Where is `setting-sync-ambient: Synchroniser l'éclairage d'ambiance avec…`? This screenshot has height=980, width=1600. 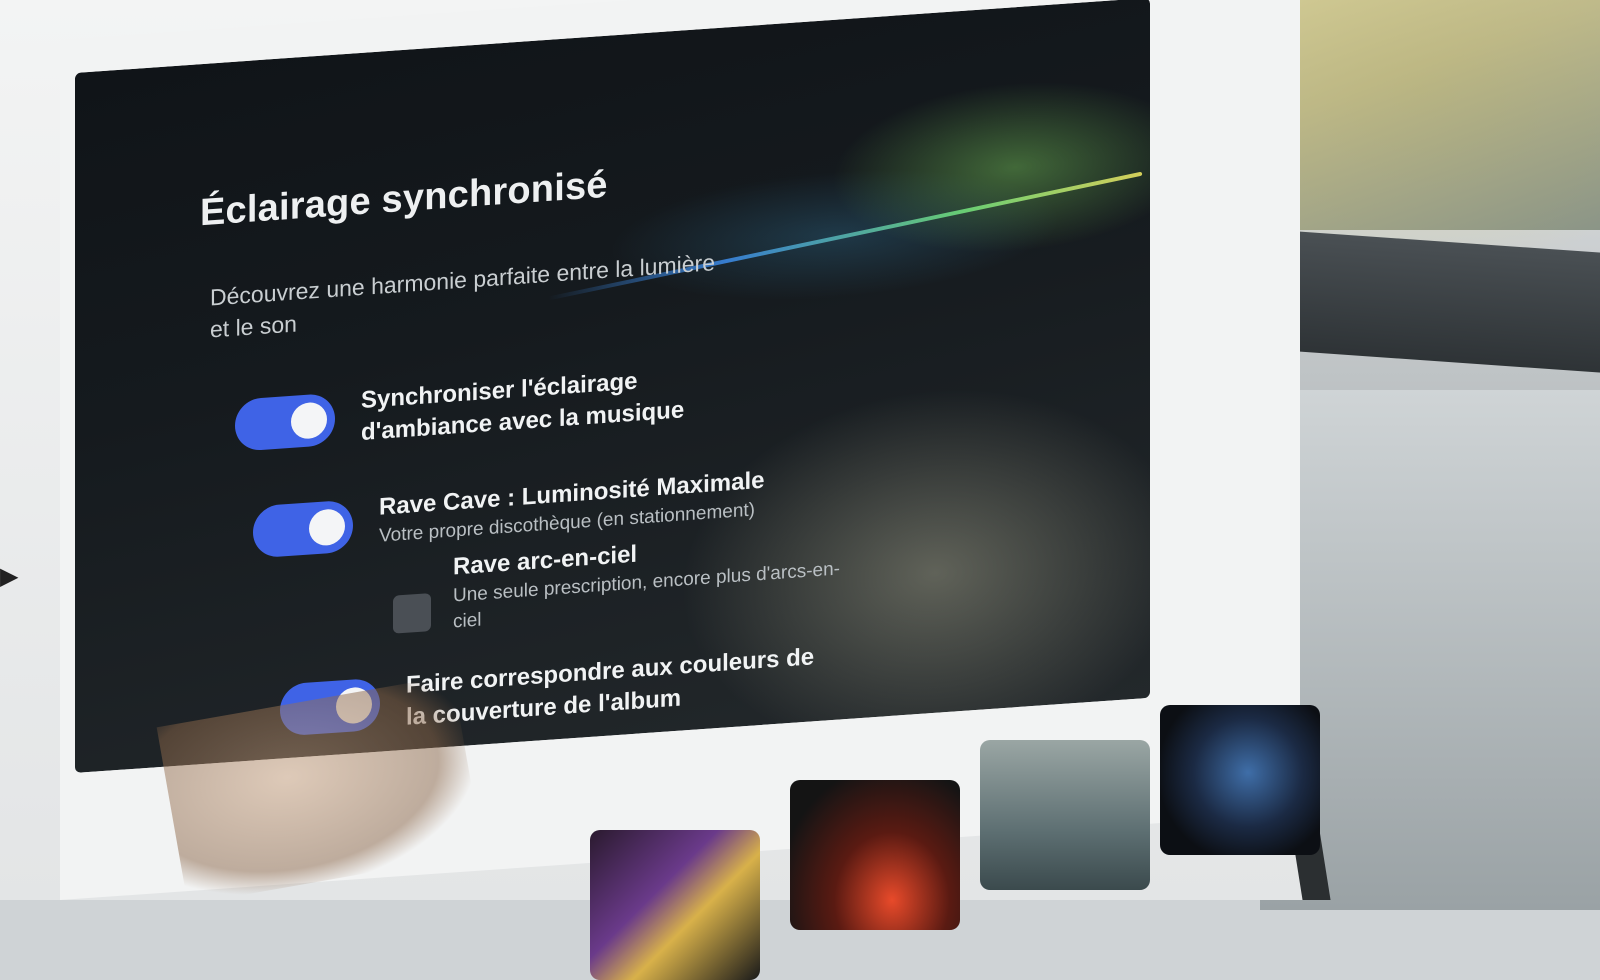 setting-sync-ambient: Synchroniser l'éclairage d'ambiance avec… is located at coordinates (495, 407).